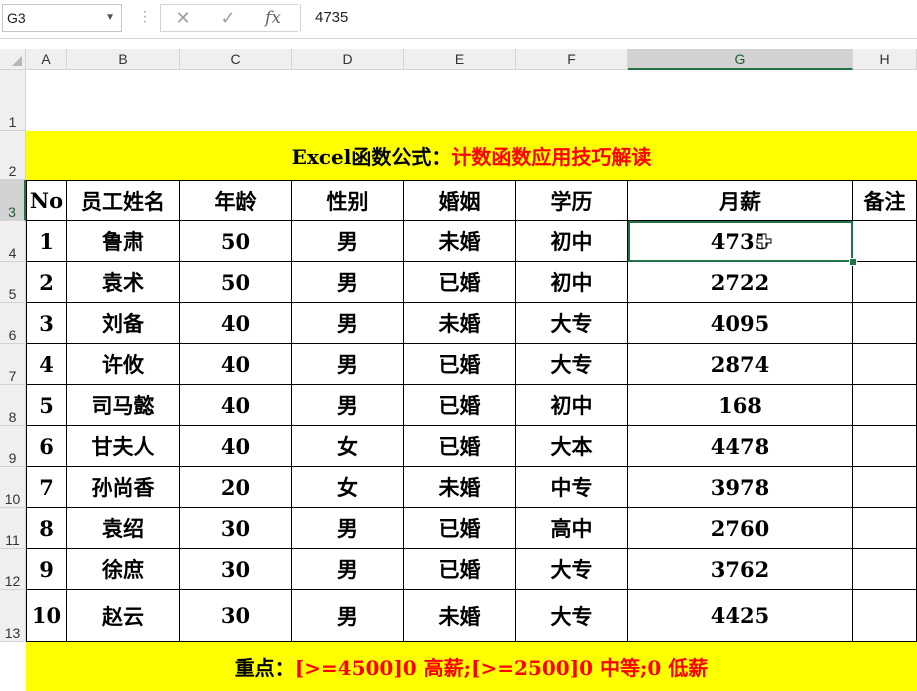  I want to click on table-cell: 鲁肃, so click(123, 241).